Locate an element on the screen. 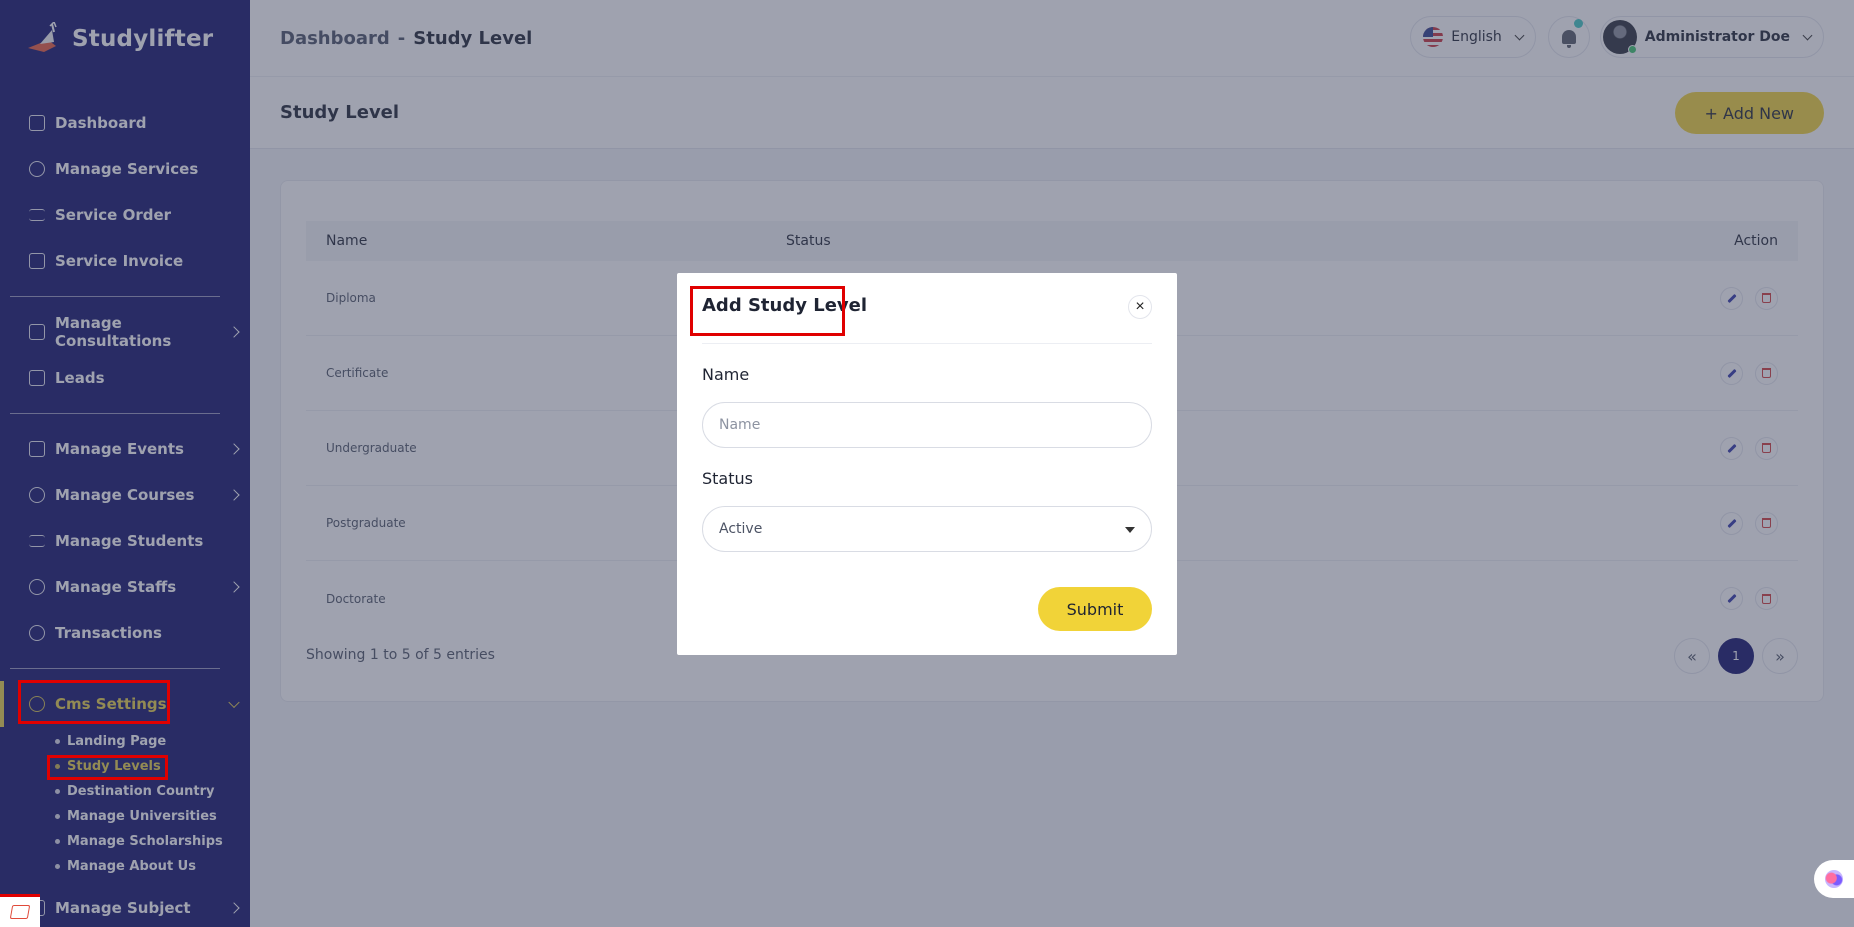 This screenshot has width=1854, height=927. assistant-widget is located at coordinates (1834, 879).